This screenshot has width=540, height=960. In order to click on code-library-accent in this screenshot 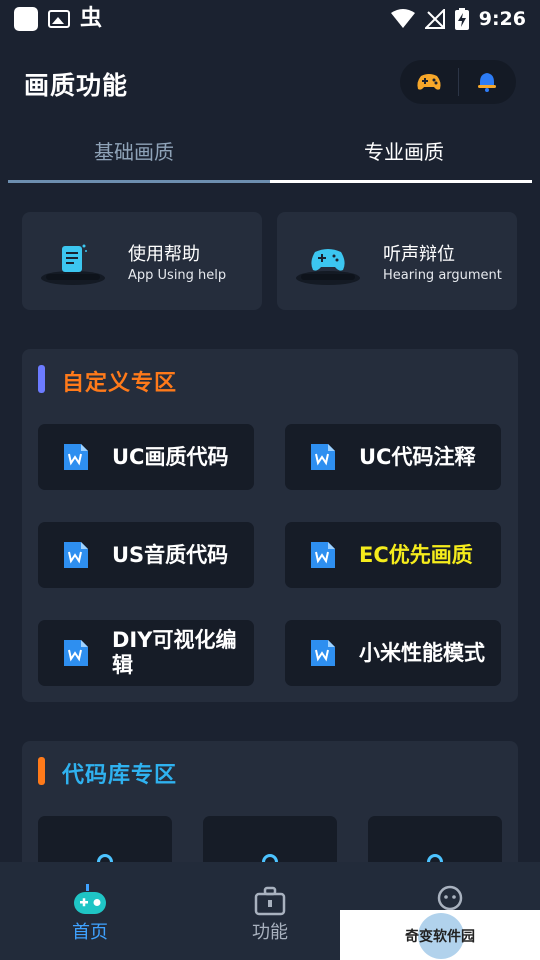, I will do `click(41, 771)`.